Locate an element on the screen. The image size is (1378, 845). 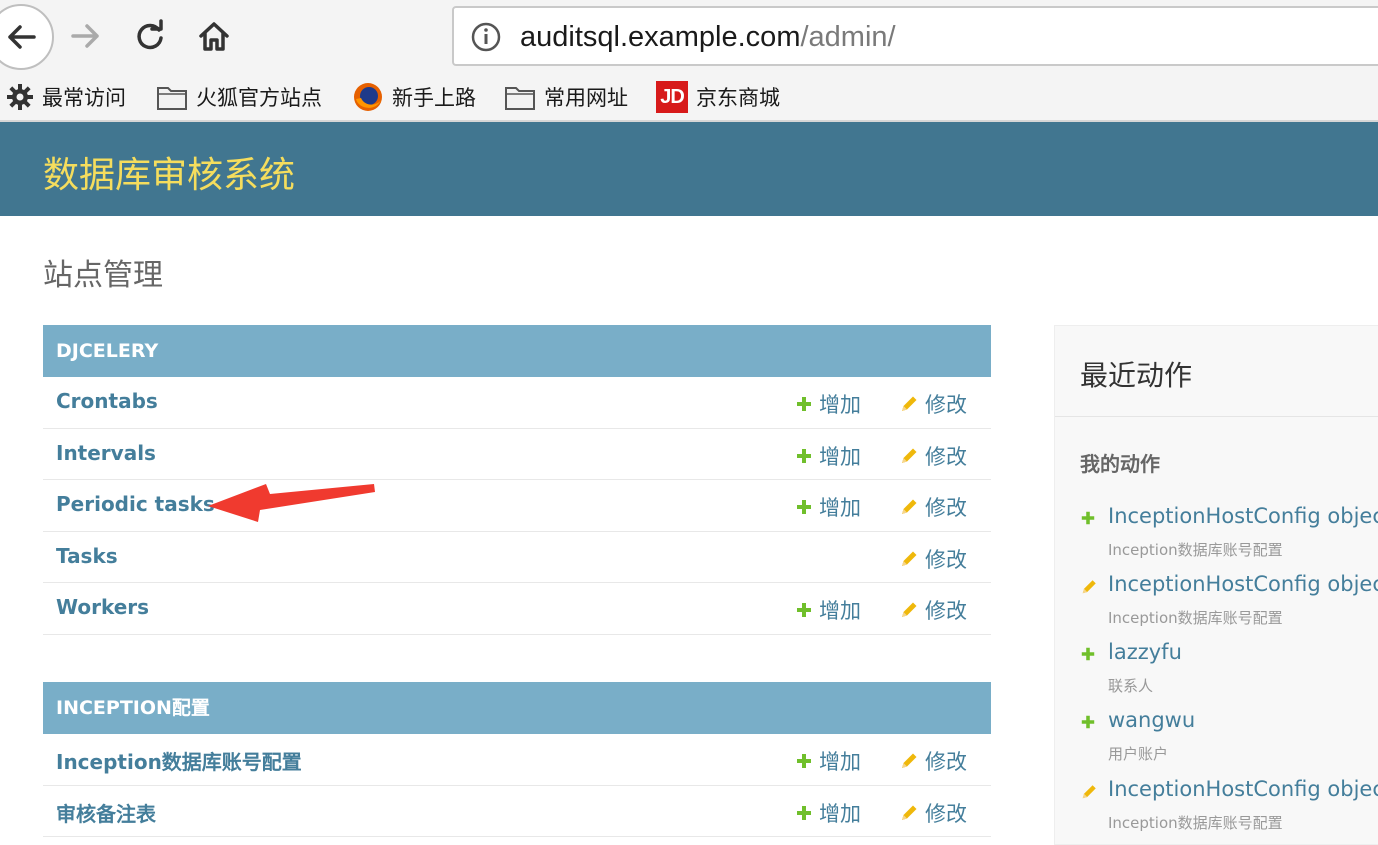
bookmarks-bar: 最常访问 火狐官方站点 新手上路 常用网址 JD 京东商城 is located at coordinates (689, 98).